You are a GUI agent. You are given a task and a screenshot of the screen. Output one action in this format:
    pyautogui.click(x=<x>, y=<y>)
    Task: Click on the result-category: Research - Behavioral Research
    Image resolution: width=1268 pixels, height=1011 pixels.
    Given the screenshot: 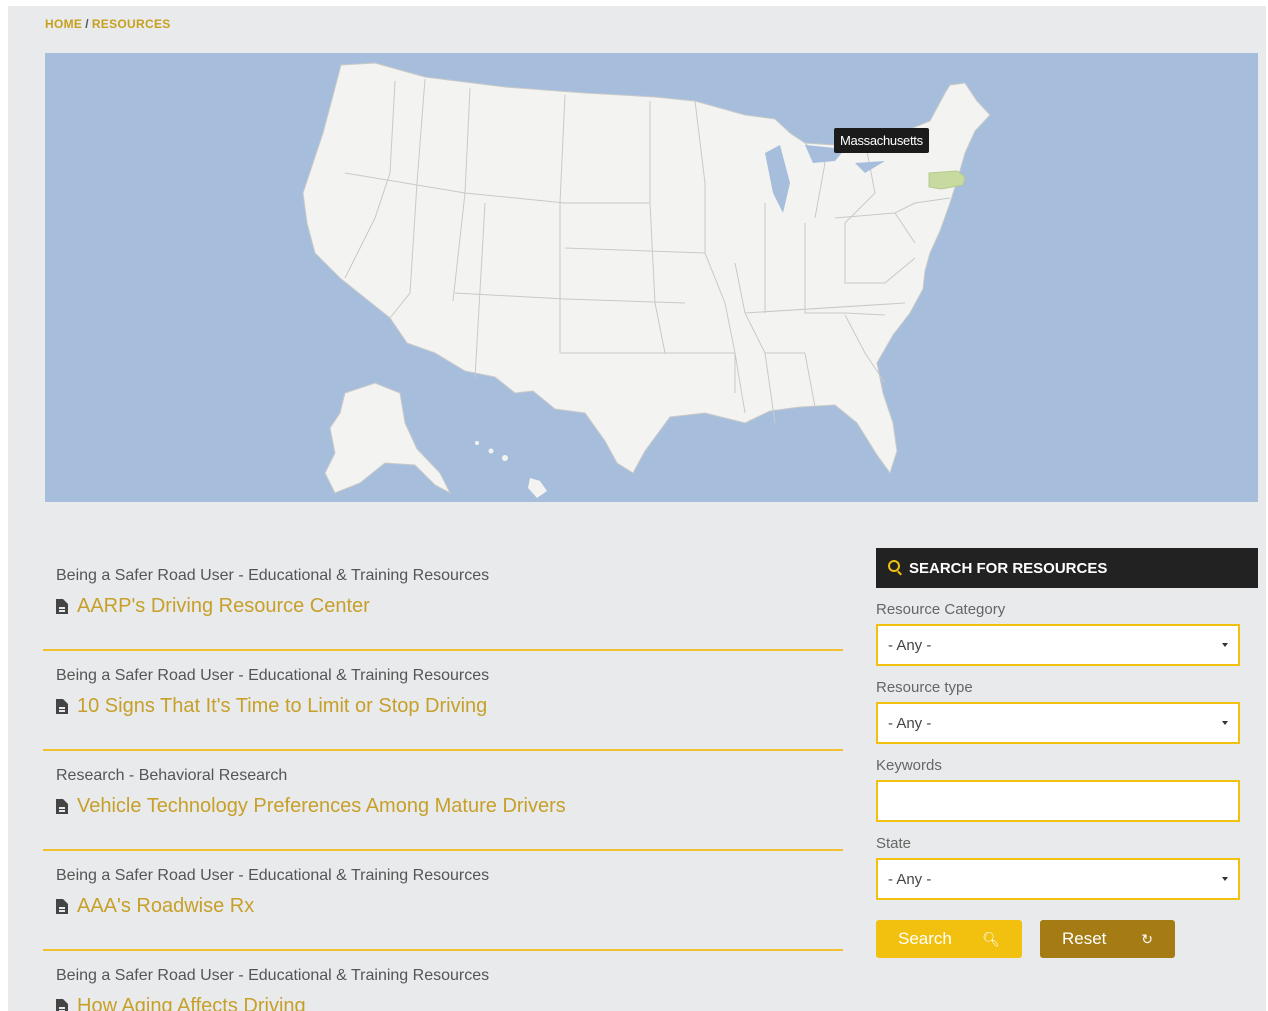 What is the action you would take?
    pyautogui.click(x=172, y=775)
    